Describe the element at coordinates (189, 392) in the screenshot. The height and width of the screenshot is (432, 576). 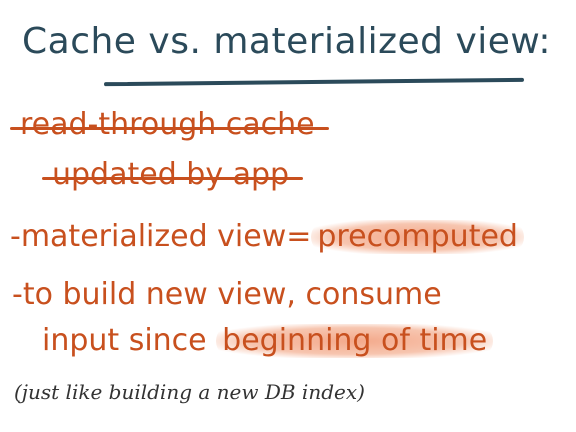
I see `aside-note: (just like building a new DB index)` at that location.